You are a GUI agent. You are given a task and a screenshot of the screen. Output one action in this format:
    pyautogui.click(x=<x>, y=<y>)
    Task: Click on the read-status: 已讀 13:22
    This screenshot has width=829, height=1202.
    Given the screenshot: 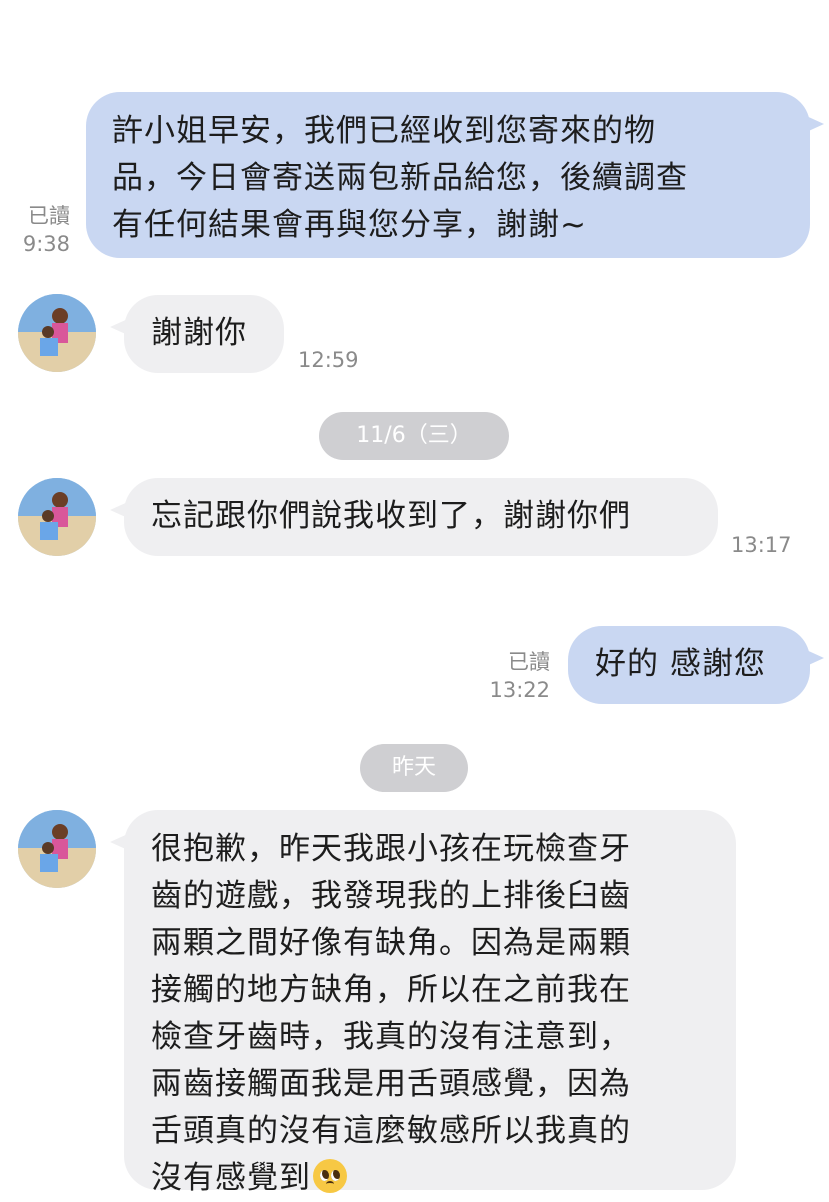 What is the action you would take?
    pyautogui.click(x=517, y=676)
    